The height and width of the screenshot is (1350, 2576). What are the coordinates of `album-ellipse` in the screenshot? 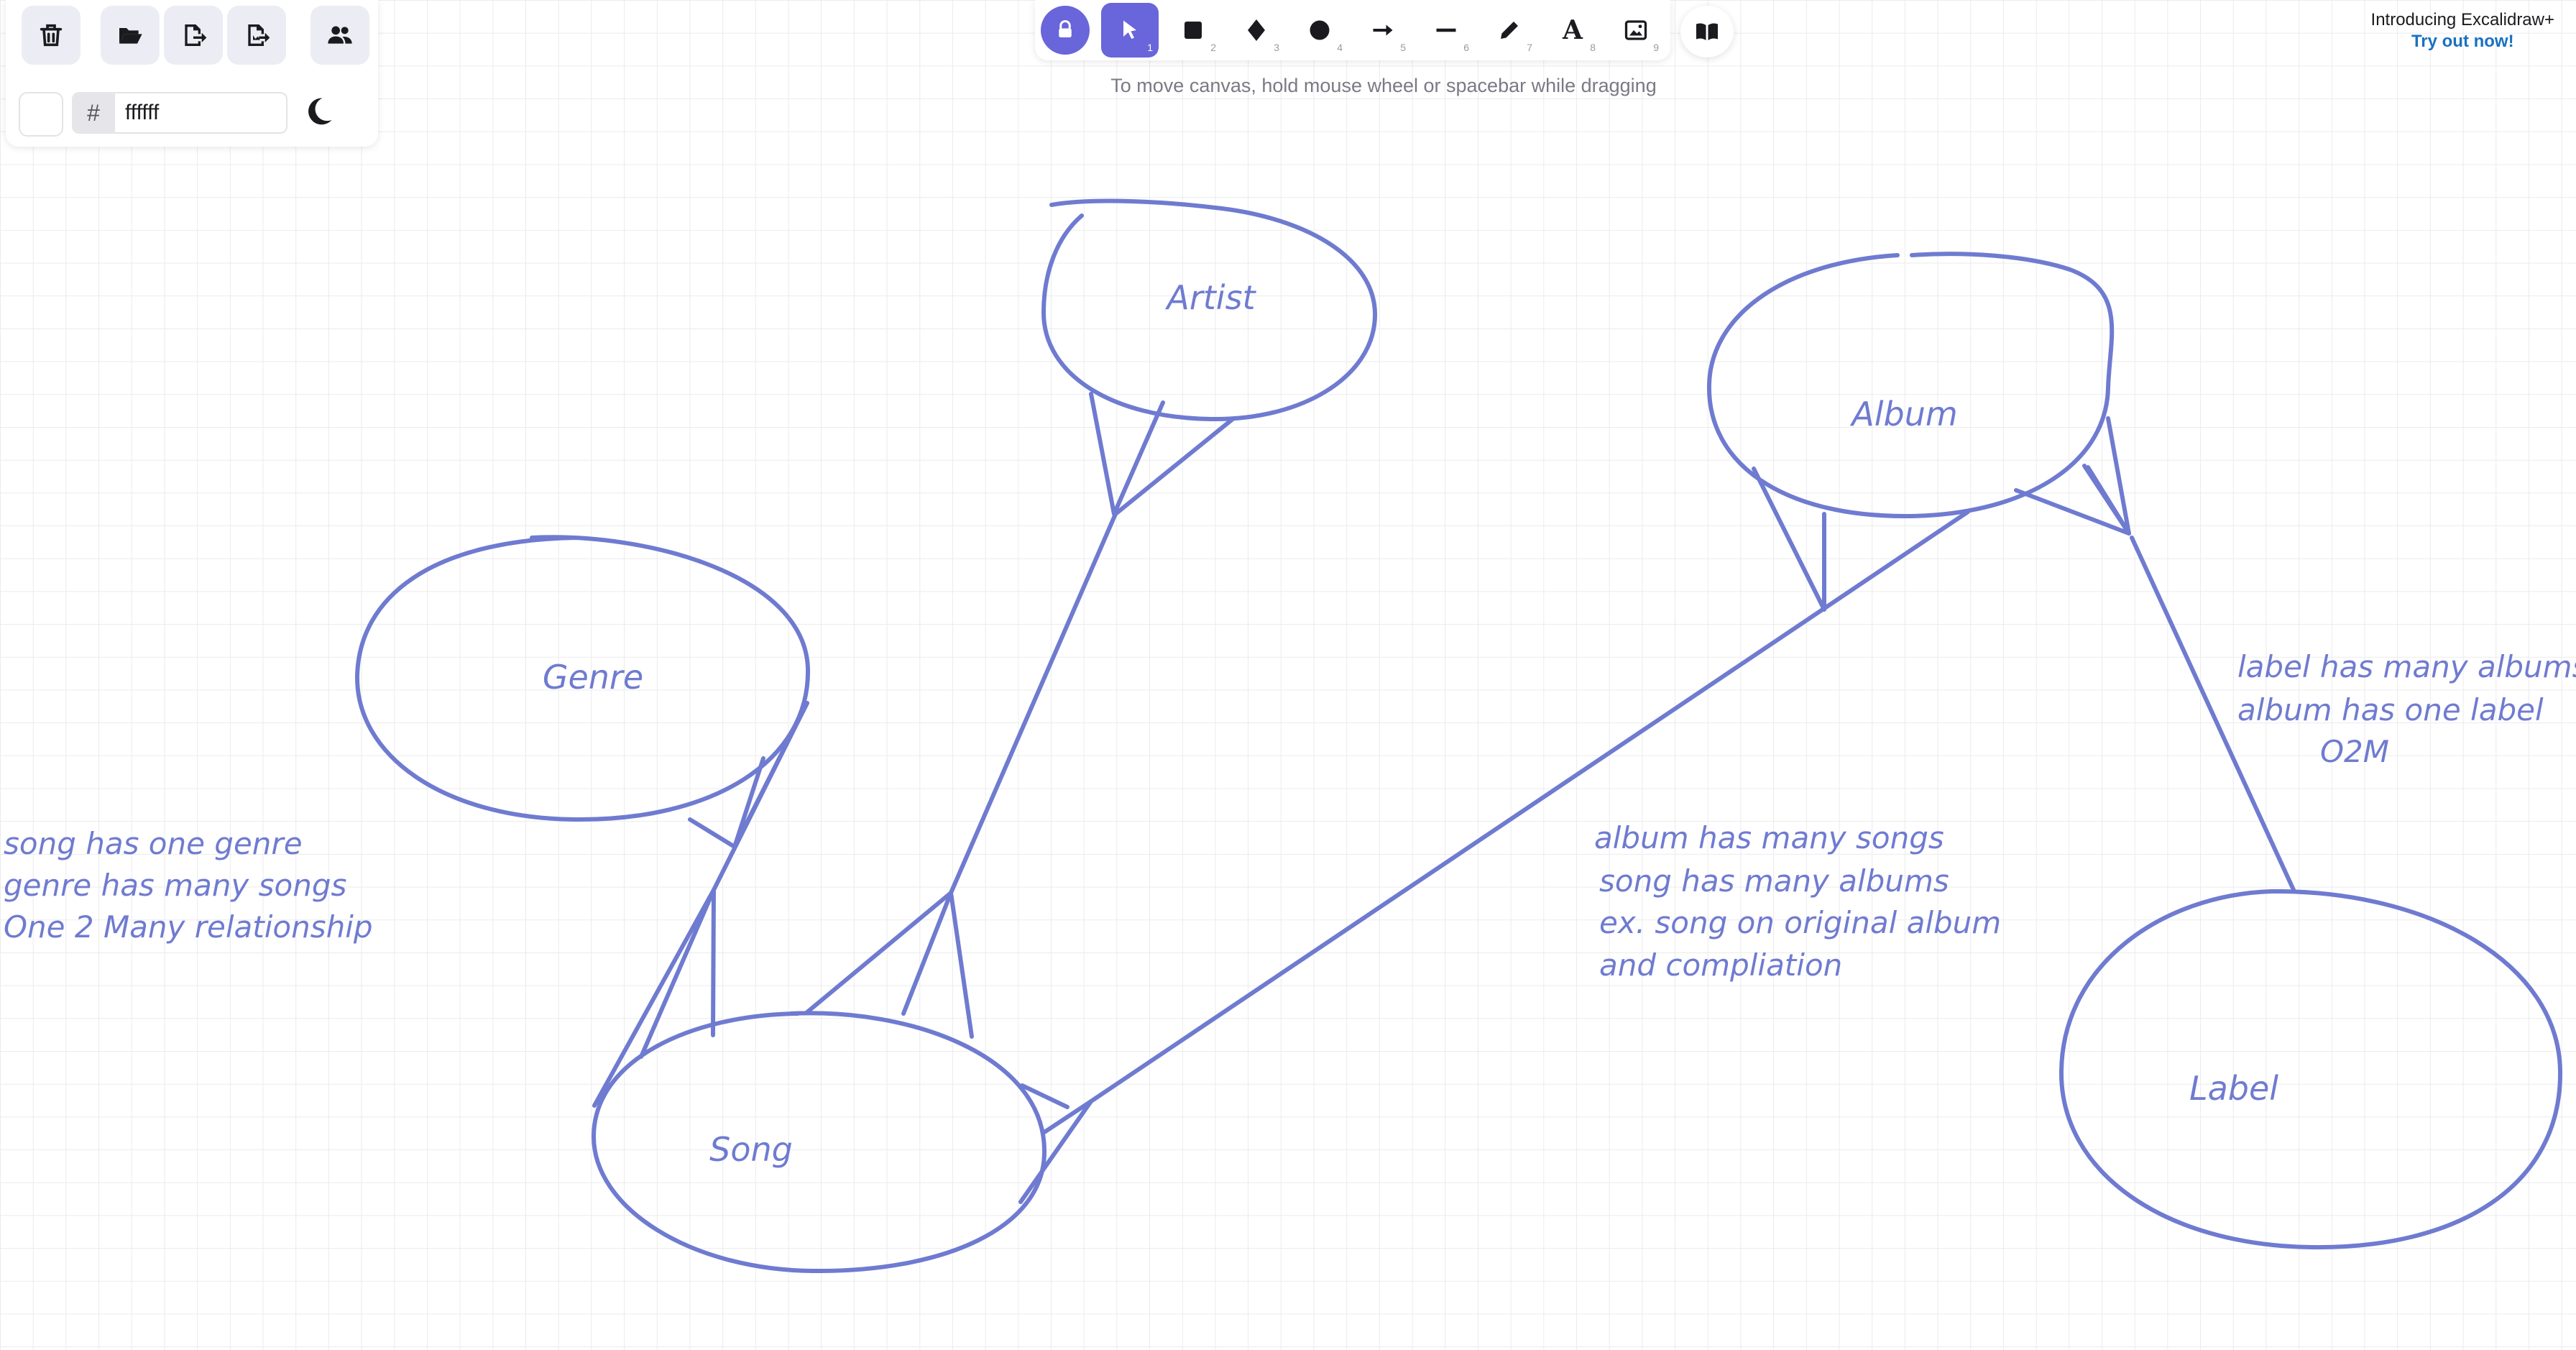 It's located at (1910, 385).